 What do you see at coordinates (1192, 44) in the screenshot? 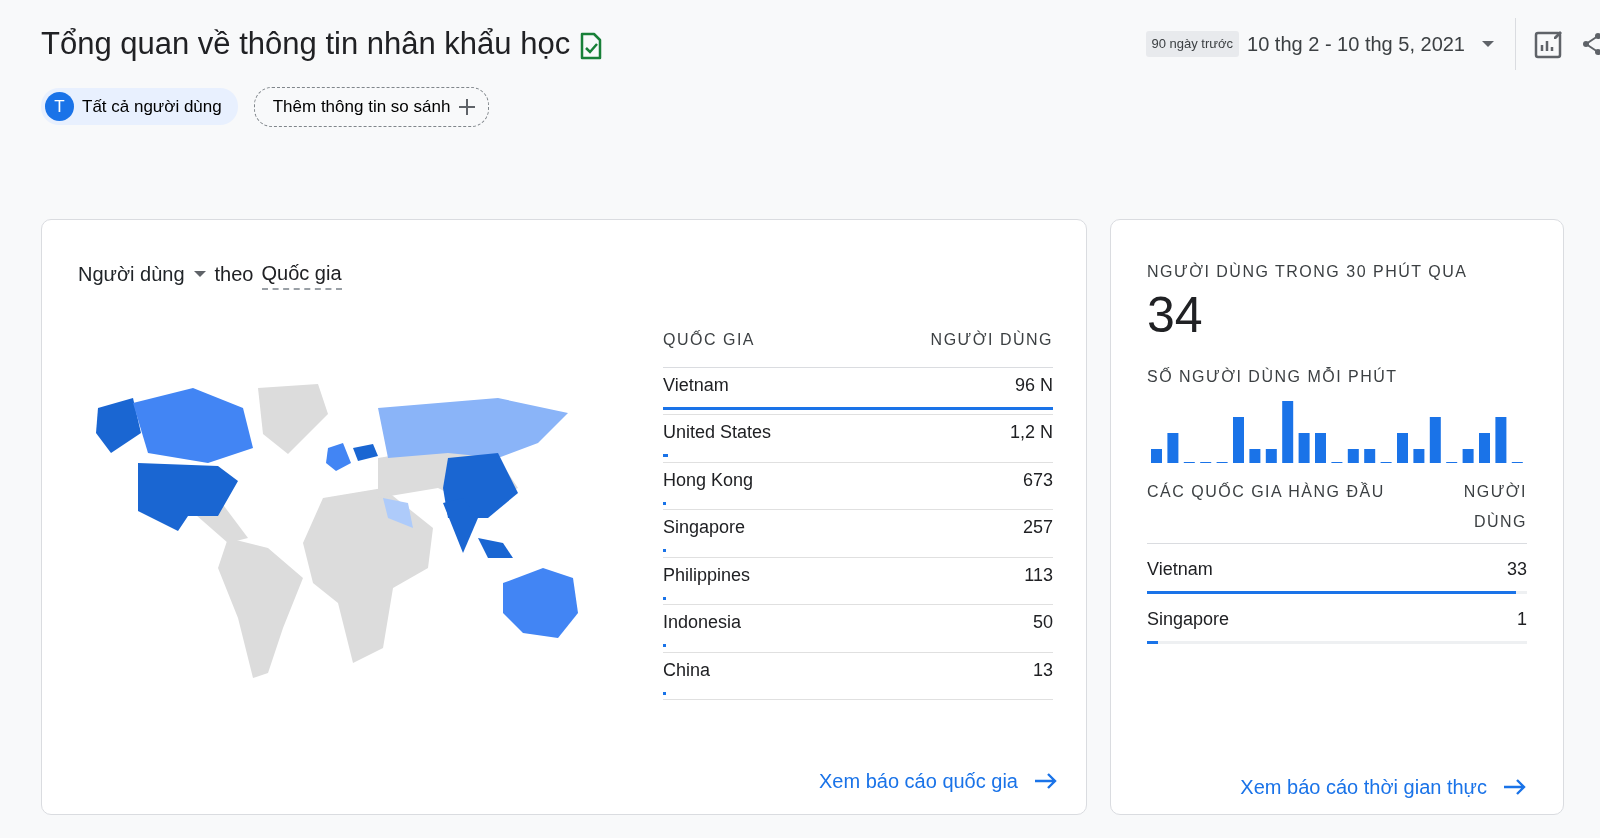
I see `range-badge: 90 ngày trước` at bounding box center [1192, 44].